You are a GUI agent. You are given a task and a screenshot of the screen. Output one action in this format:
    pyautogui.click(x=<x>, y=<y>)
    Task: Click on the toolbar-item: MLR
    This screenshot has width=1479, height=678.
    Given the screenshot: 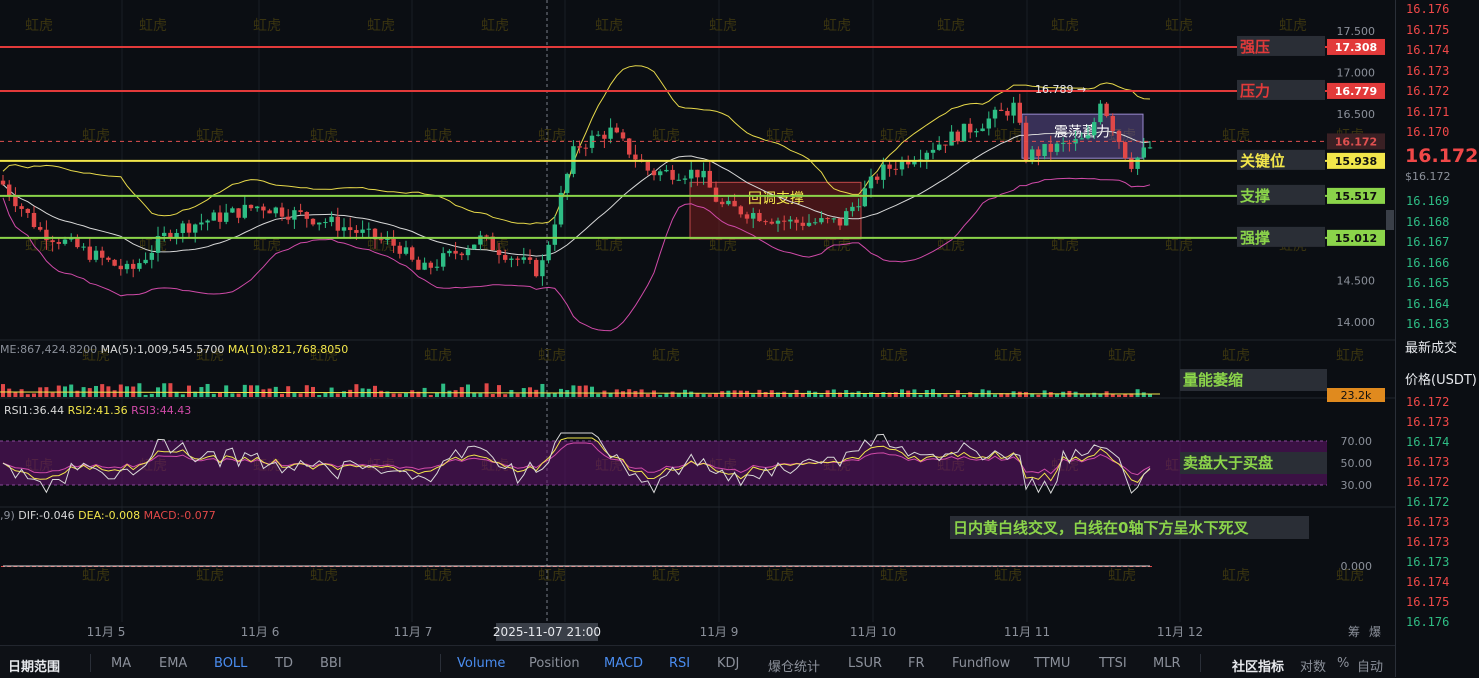 What is the action you would take?
    pyautogui.click(x=1167, y=663)
    